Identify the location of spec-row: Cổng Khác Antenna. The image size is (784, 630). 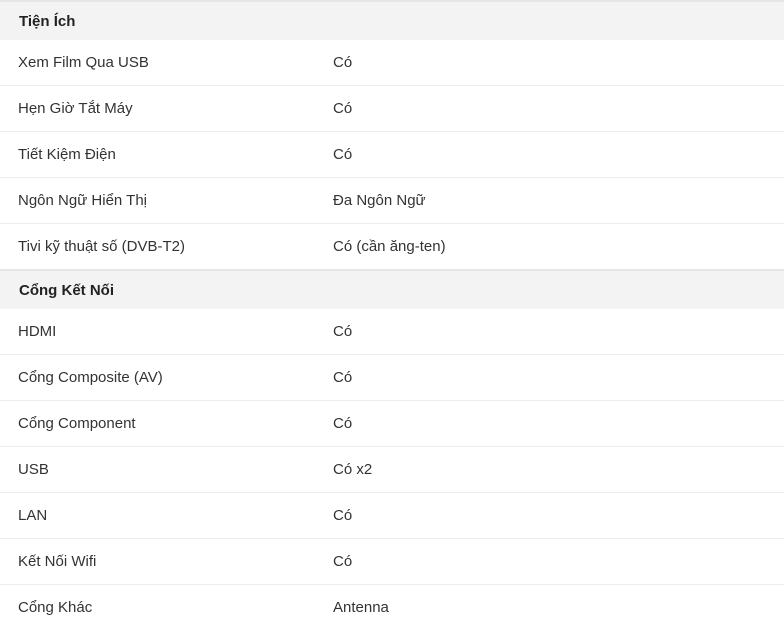
(392, 607).